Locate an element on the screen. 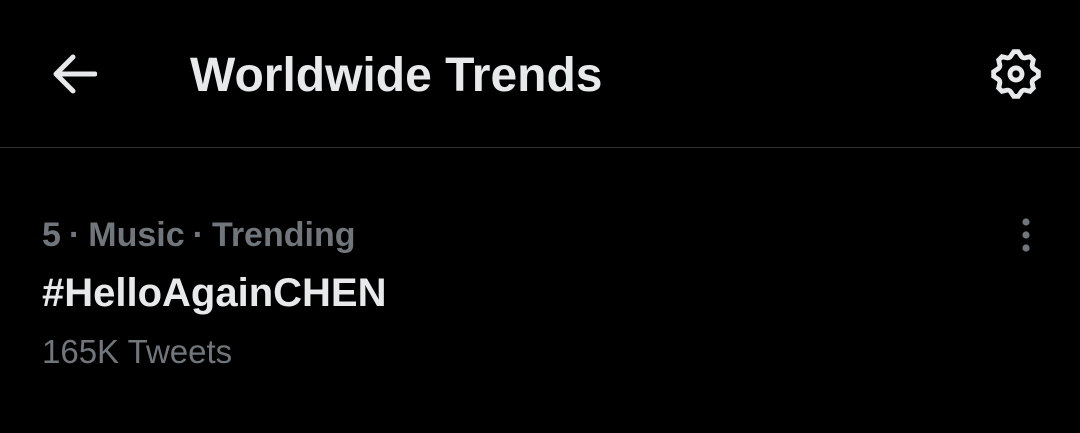  arrow-left-icon is located at coordinates (74, 76).